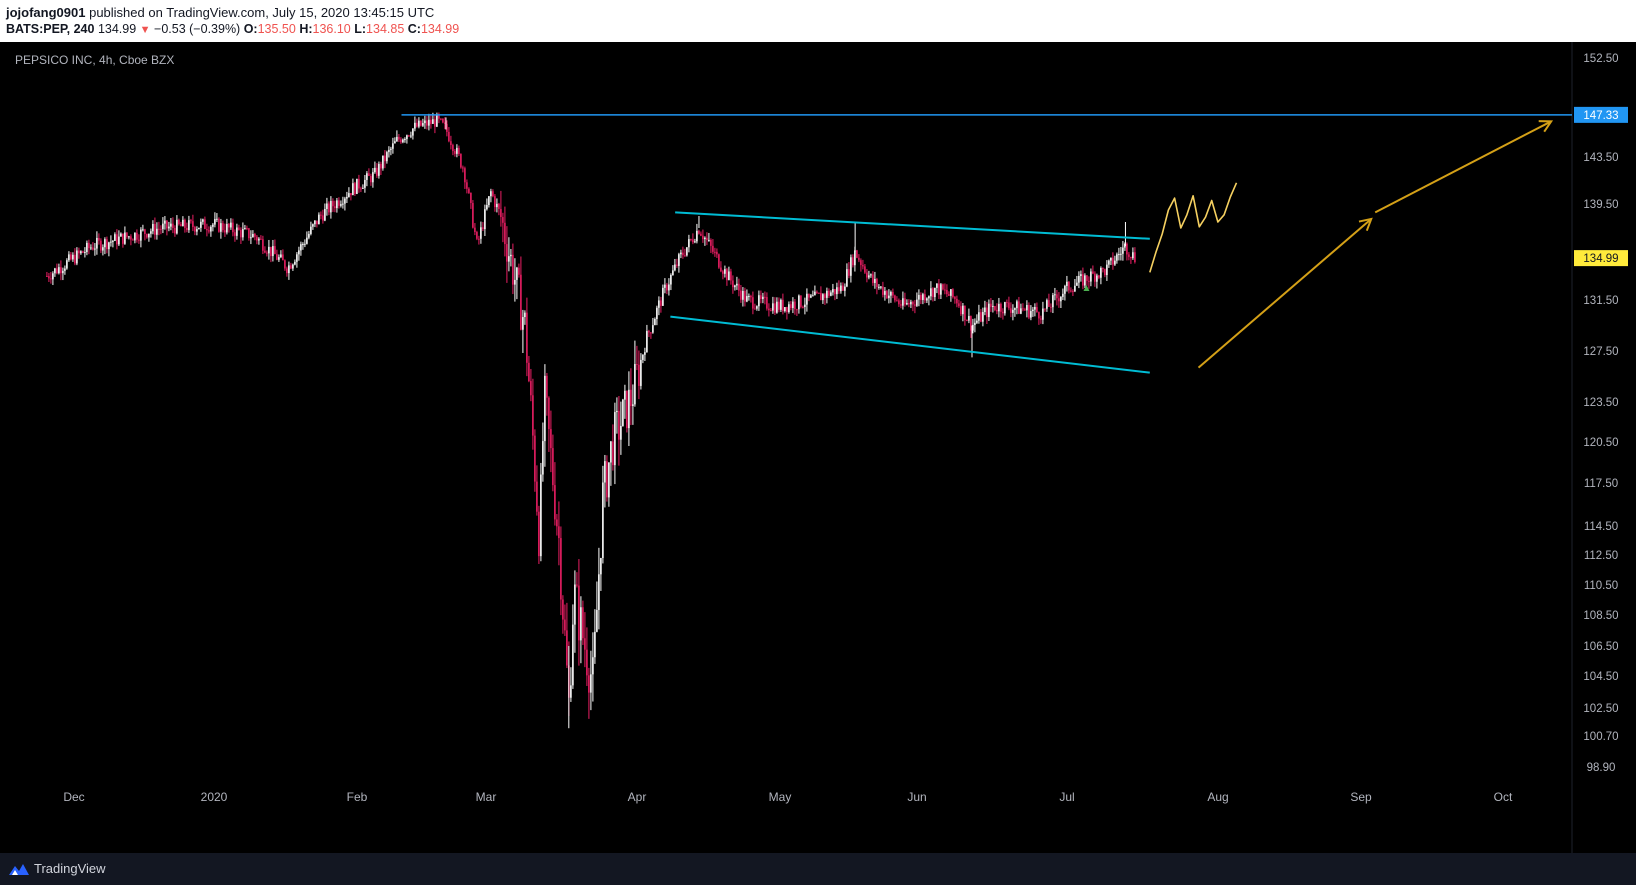 The image size is (1636, 885). Describe the element at coordinates (45, 12) in the screenshot. I see `author-name: jojofang0901` at that location.